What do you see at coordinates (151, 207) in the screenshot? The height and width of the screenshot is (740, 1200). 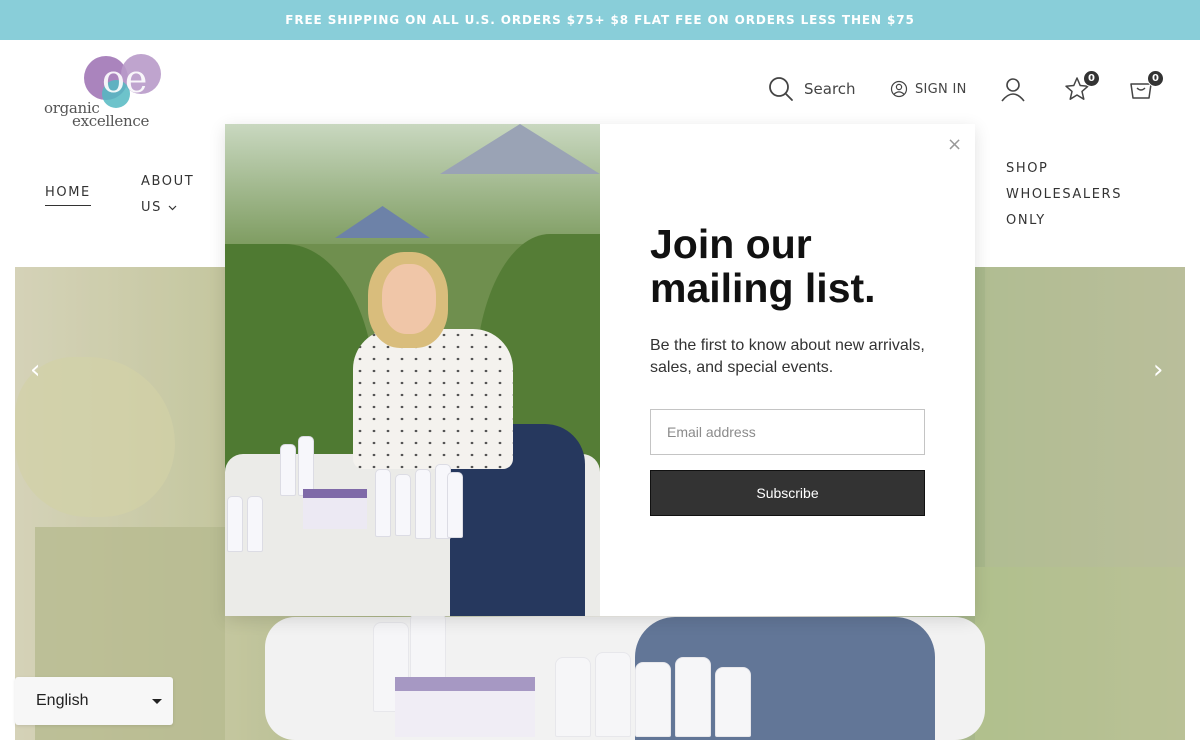 I see `nav-about-line2: US` at bounding box center [151, 207].